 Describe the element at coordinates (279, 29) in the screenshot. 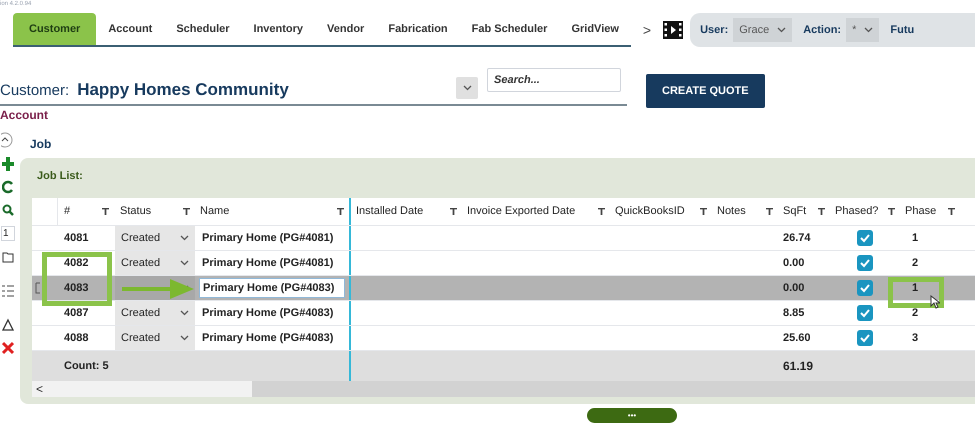

I see `nav-tab: Inventory` at that location.